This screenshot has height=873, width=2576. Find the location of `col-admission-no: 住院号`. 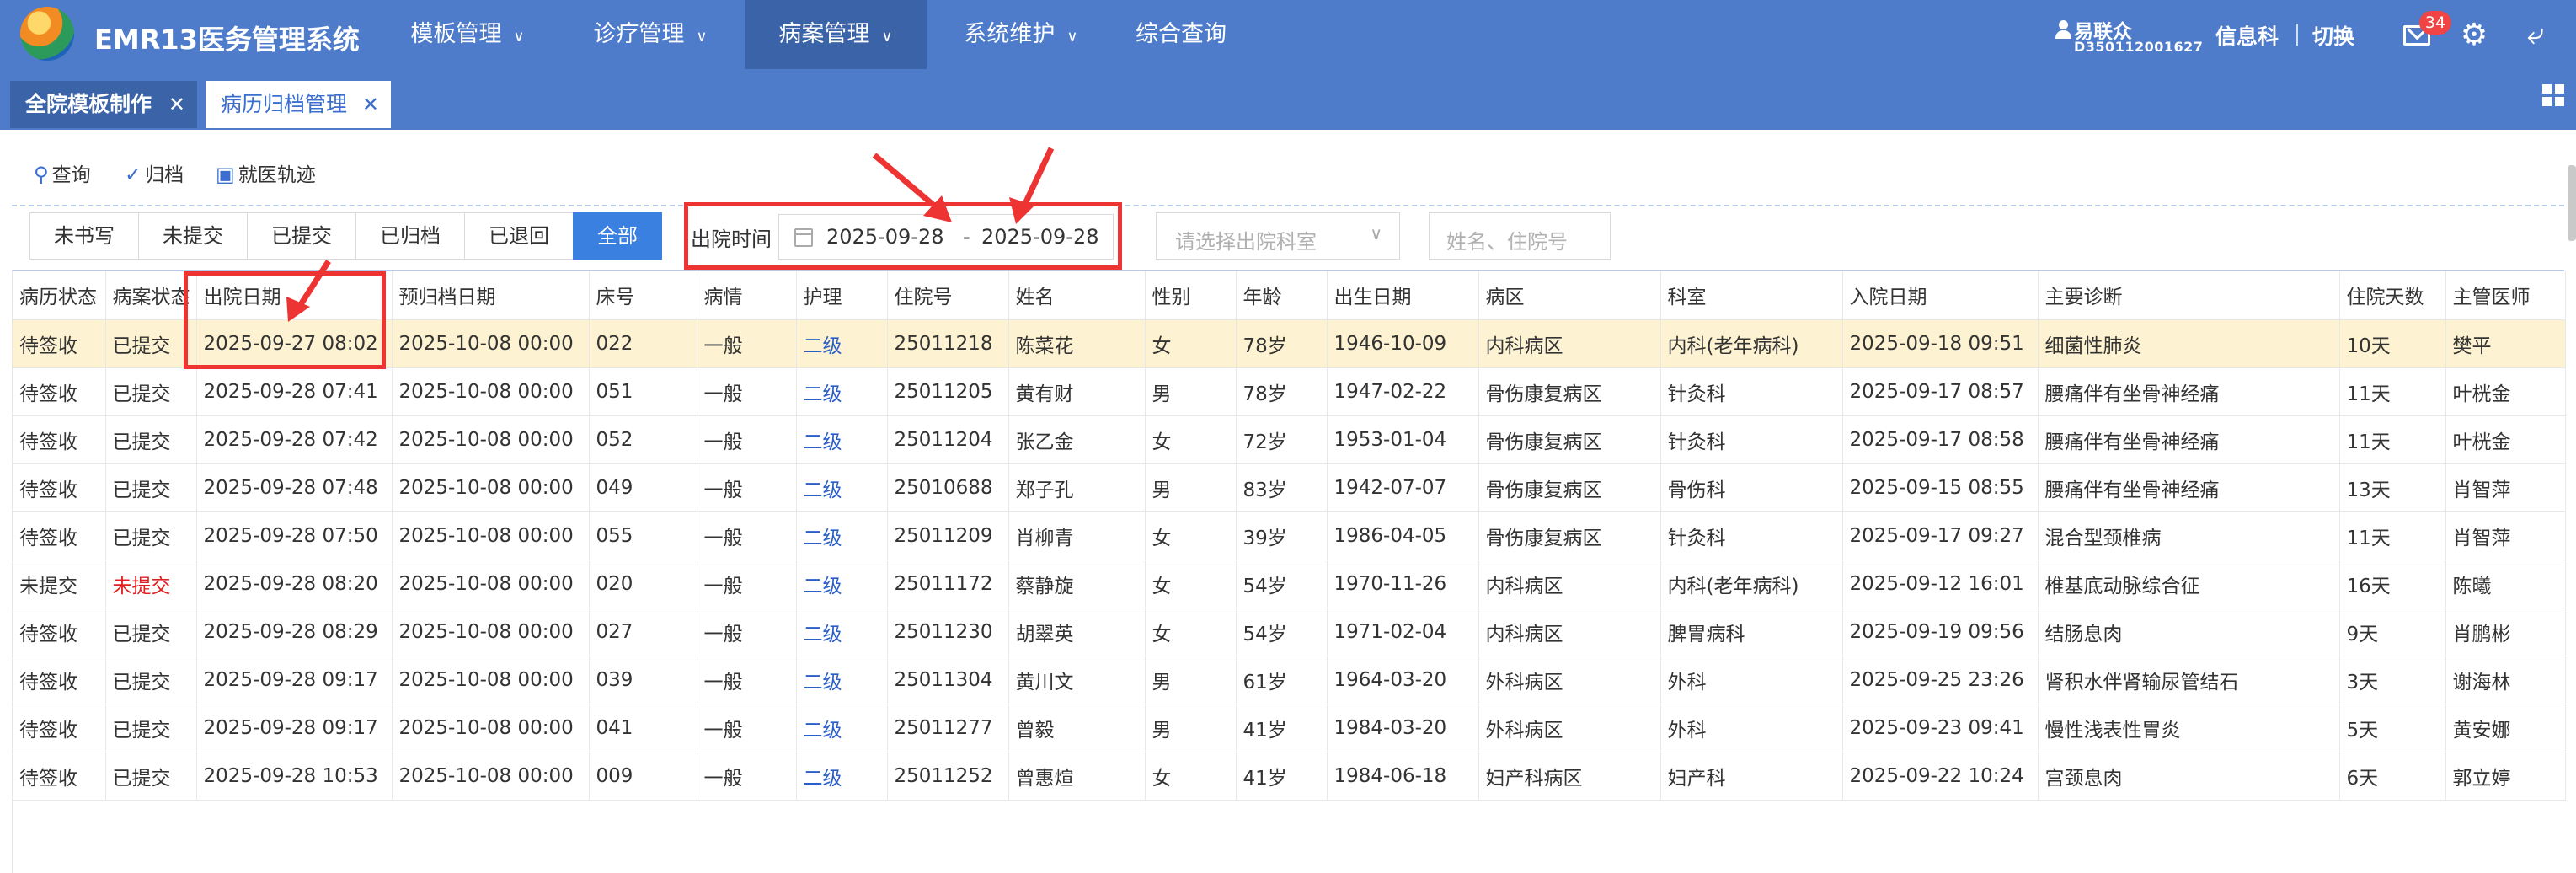

col-admission-no: 住院号 is located at coordinates (948, 295).